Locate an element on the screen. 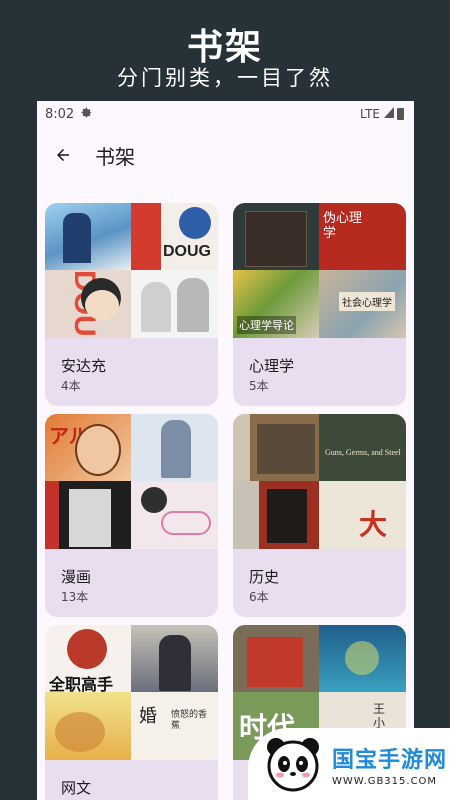  cover-text: 全职高手 is located at coordinates (81, 683).